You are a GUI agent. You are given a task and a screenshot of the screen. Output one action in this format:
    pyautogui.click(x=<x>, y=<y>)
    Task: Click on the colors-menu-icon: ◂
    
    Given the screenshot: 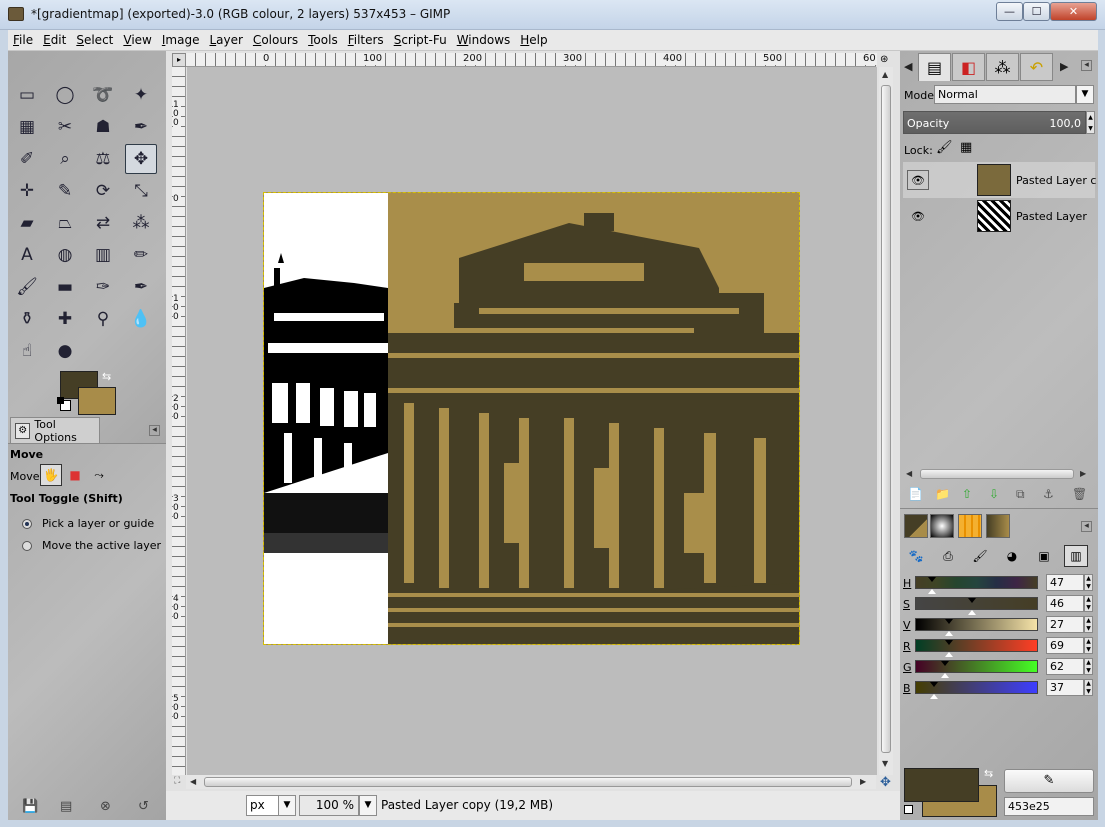 What is the action you would take?
    pyautogui.click(x=1086, y=526)
    